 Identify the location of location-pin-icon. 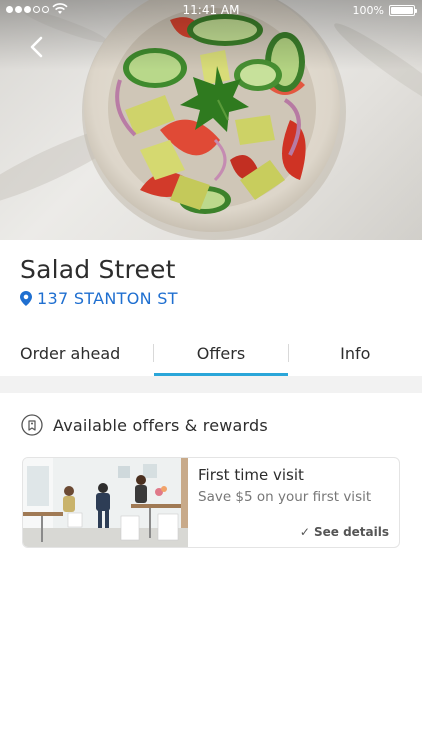
(26, 298).